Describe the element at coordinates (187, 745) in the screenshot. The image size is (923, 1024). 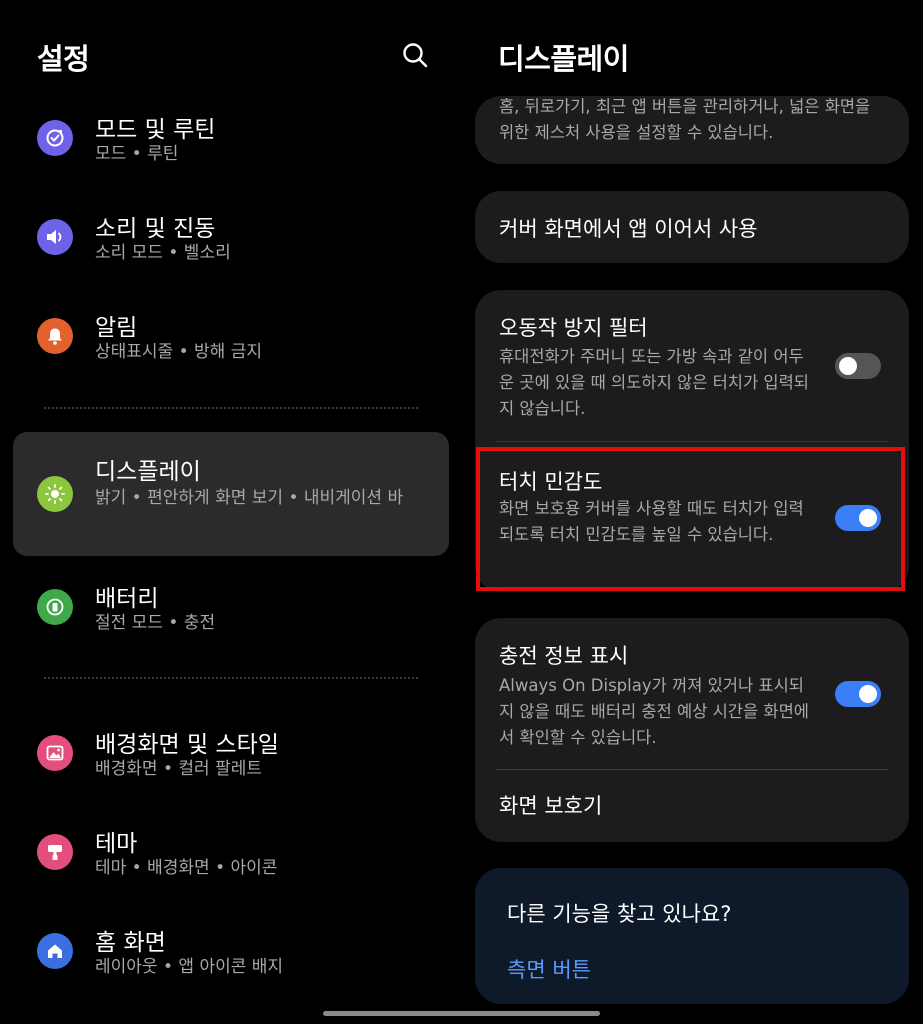
I see `menu-item-title: 배경화면 및 스타일` at that location.